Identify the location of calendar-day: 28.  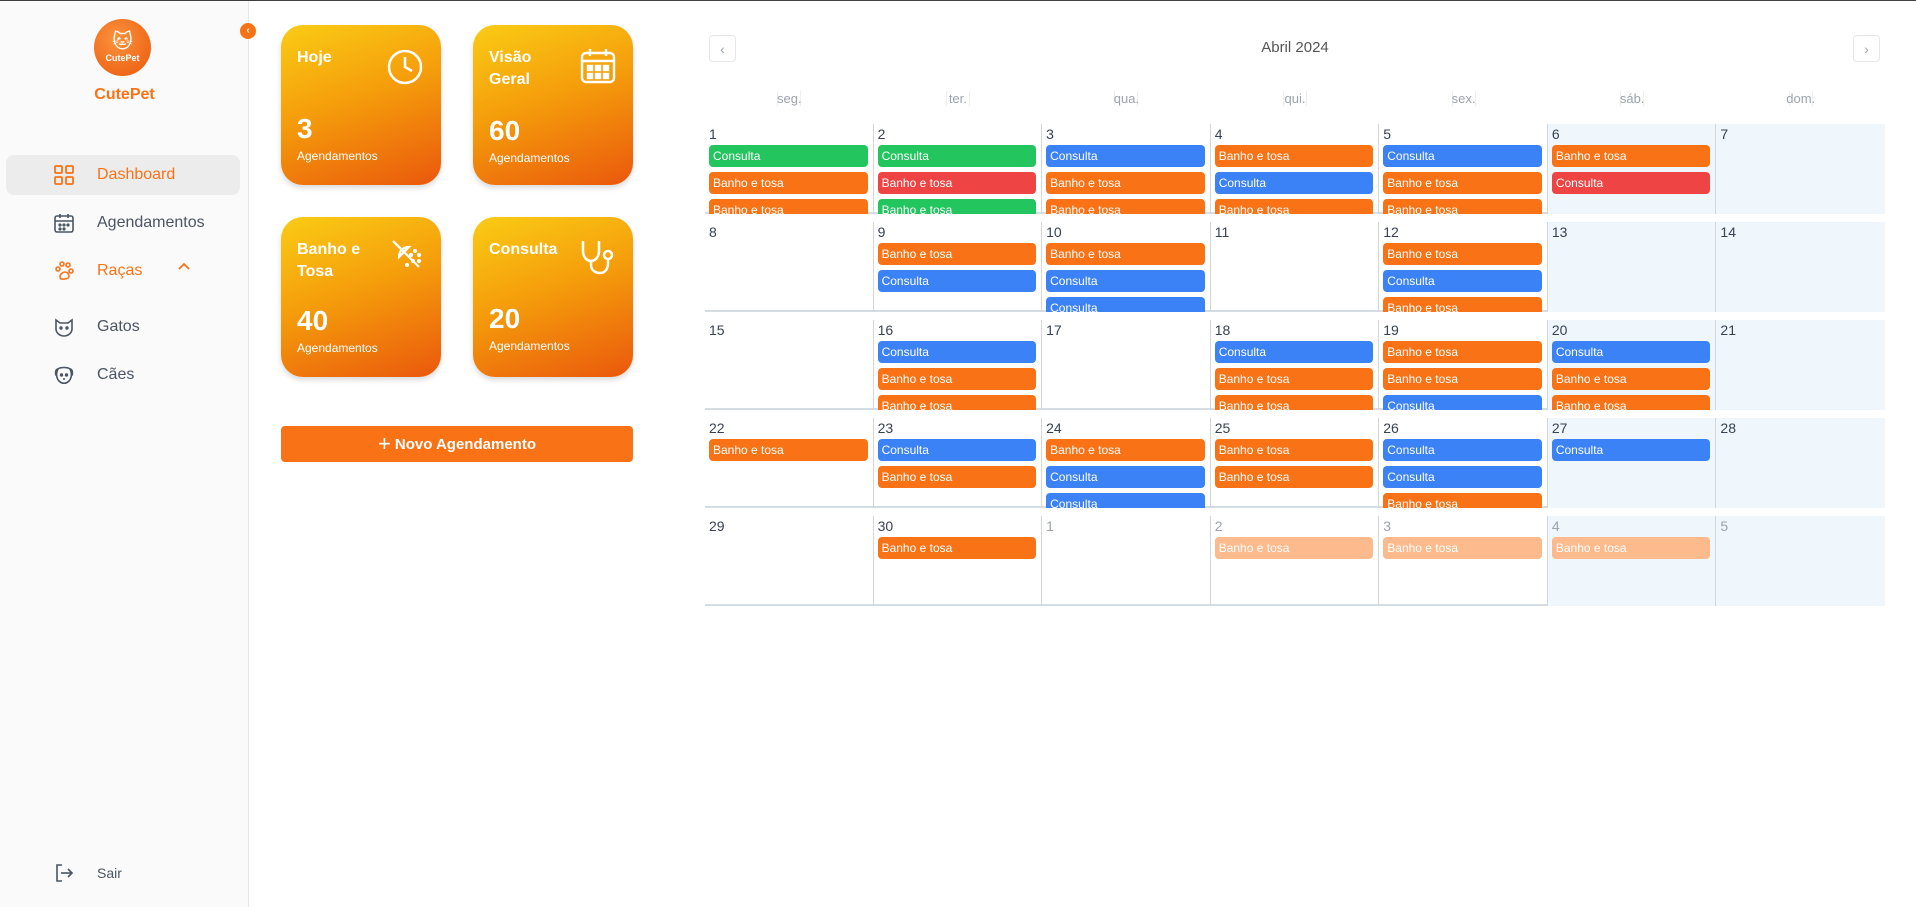
(1800, 463).